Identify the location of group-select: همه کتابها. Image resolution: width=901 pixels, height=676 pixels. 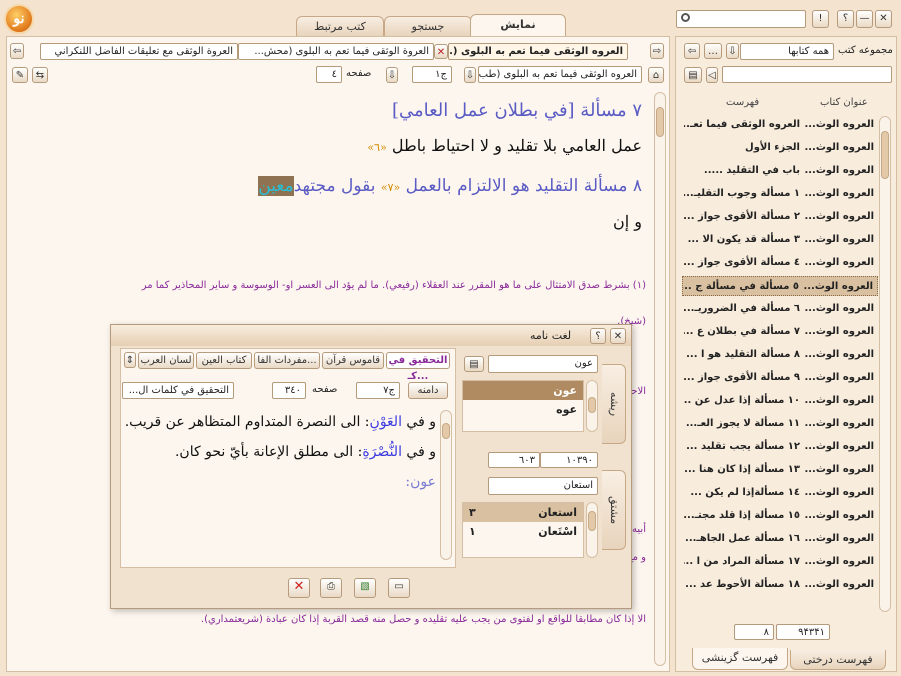
(787, 51).